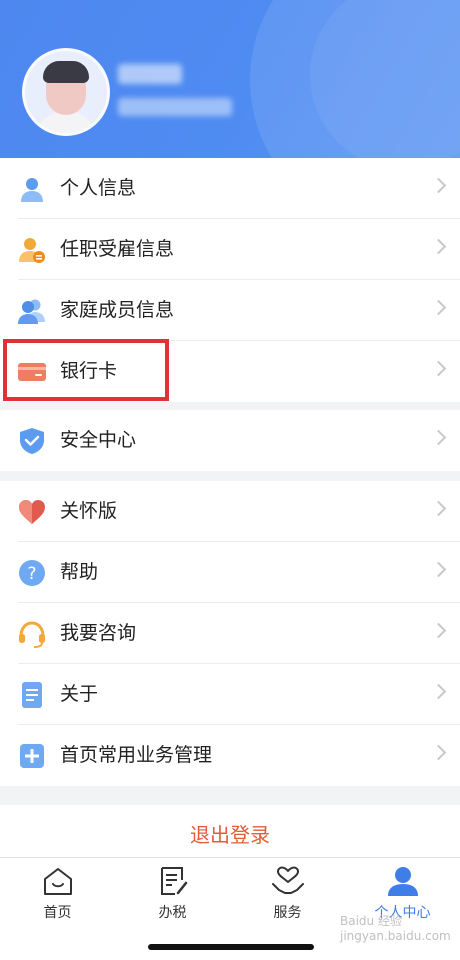  I want to click on menu-item-employment-info: 任职受雇信息, so click(230, 249).